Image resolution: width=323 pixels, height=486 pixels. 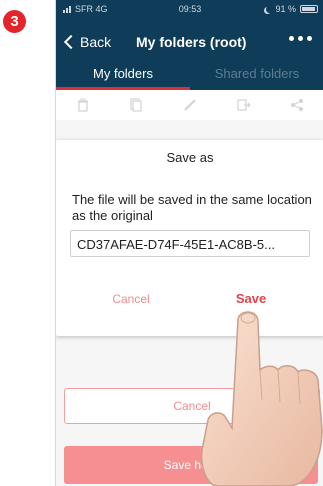 I want to click on trash-icon, so click(x=83, y=105).